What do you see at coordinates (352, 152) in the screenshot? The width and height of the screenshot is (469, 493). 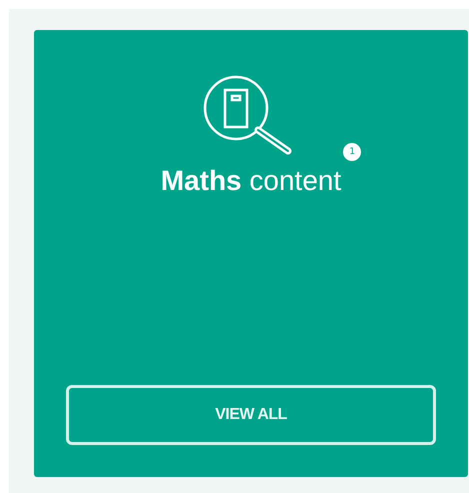 I see `count-badge: 1` at bounding box center [352, 152].